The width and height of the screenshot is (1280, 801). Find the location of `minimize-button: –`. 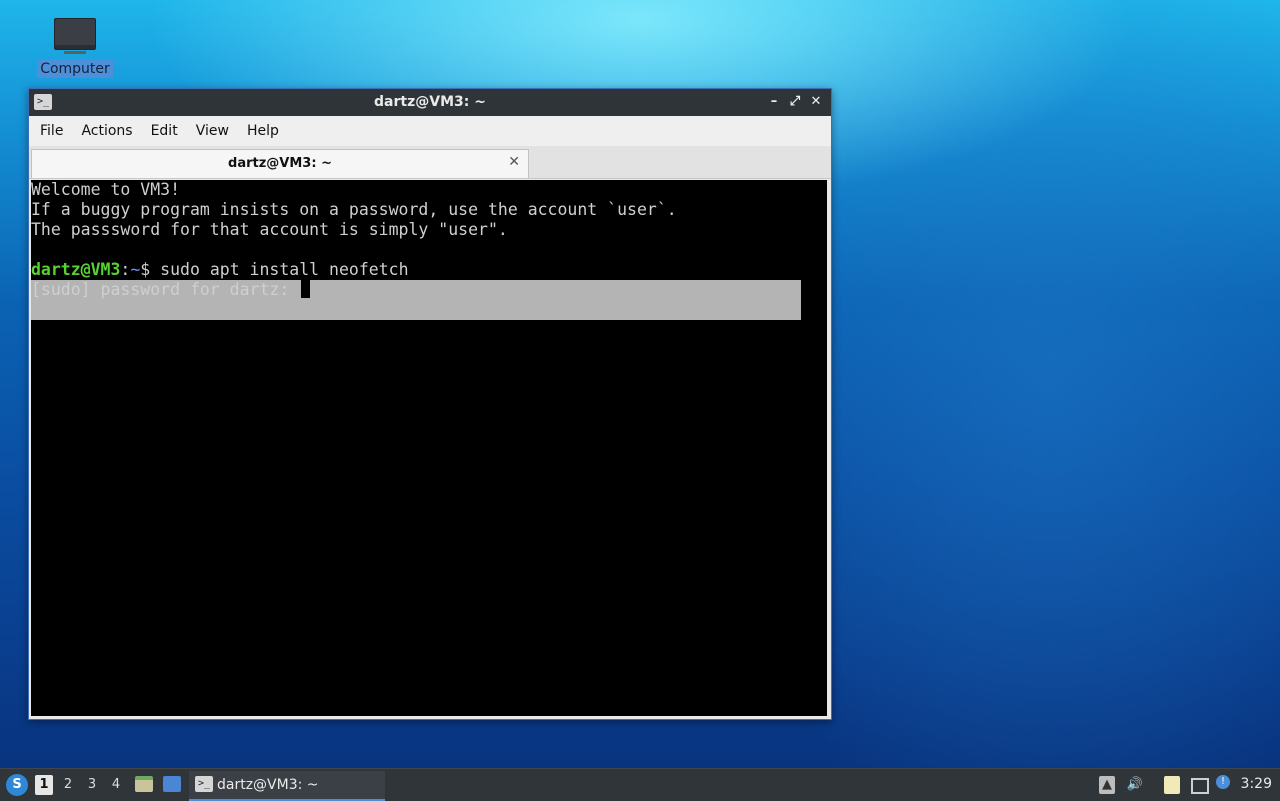

minimize-button: – is located at coordinates (774, 102).